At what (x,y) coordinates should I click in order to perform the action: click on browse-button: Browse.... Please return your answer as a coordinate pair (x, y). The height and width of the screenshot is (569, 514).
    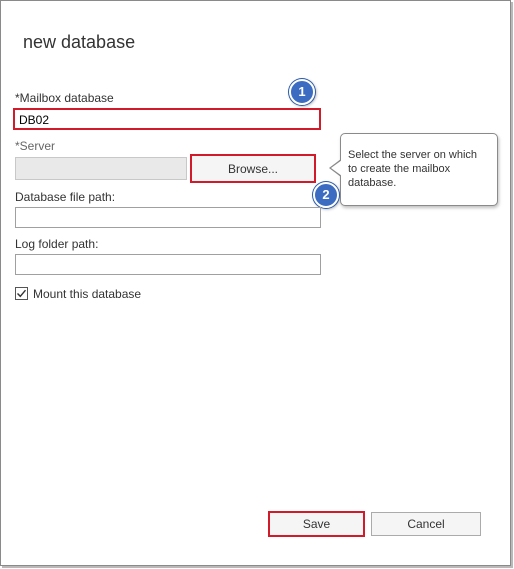
    Looking at the image, I should click on (253, 168).